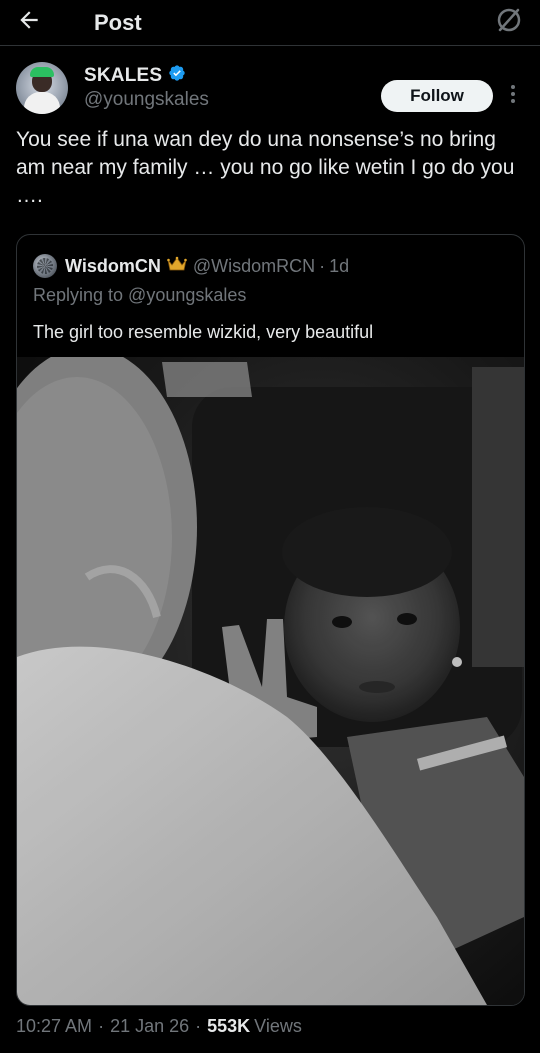 This screenshot has width=540, height=1053. Describe the element at coordinates (146, 87) in the screenshot. I see `author-names: SKALES @youngskales` at that location.